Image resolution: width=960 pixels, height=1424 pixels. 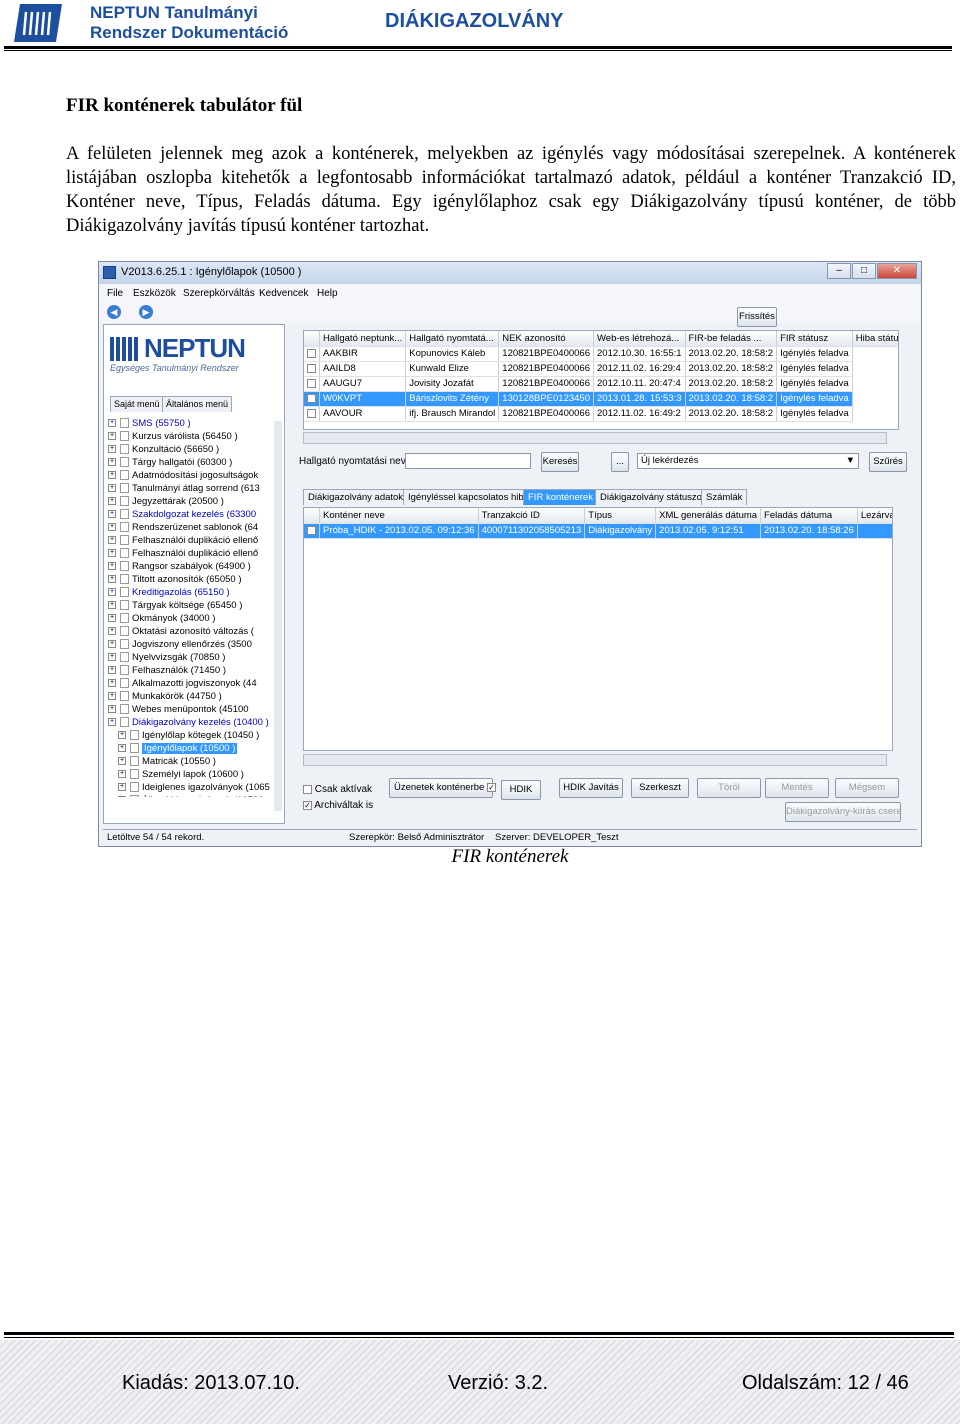 I want to click on maximize-button: □, so click(x=864, y=271).